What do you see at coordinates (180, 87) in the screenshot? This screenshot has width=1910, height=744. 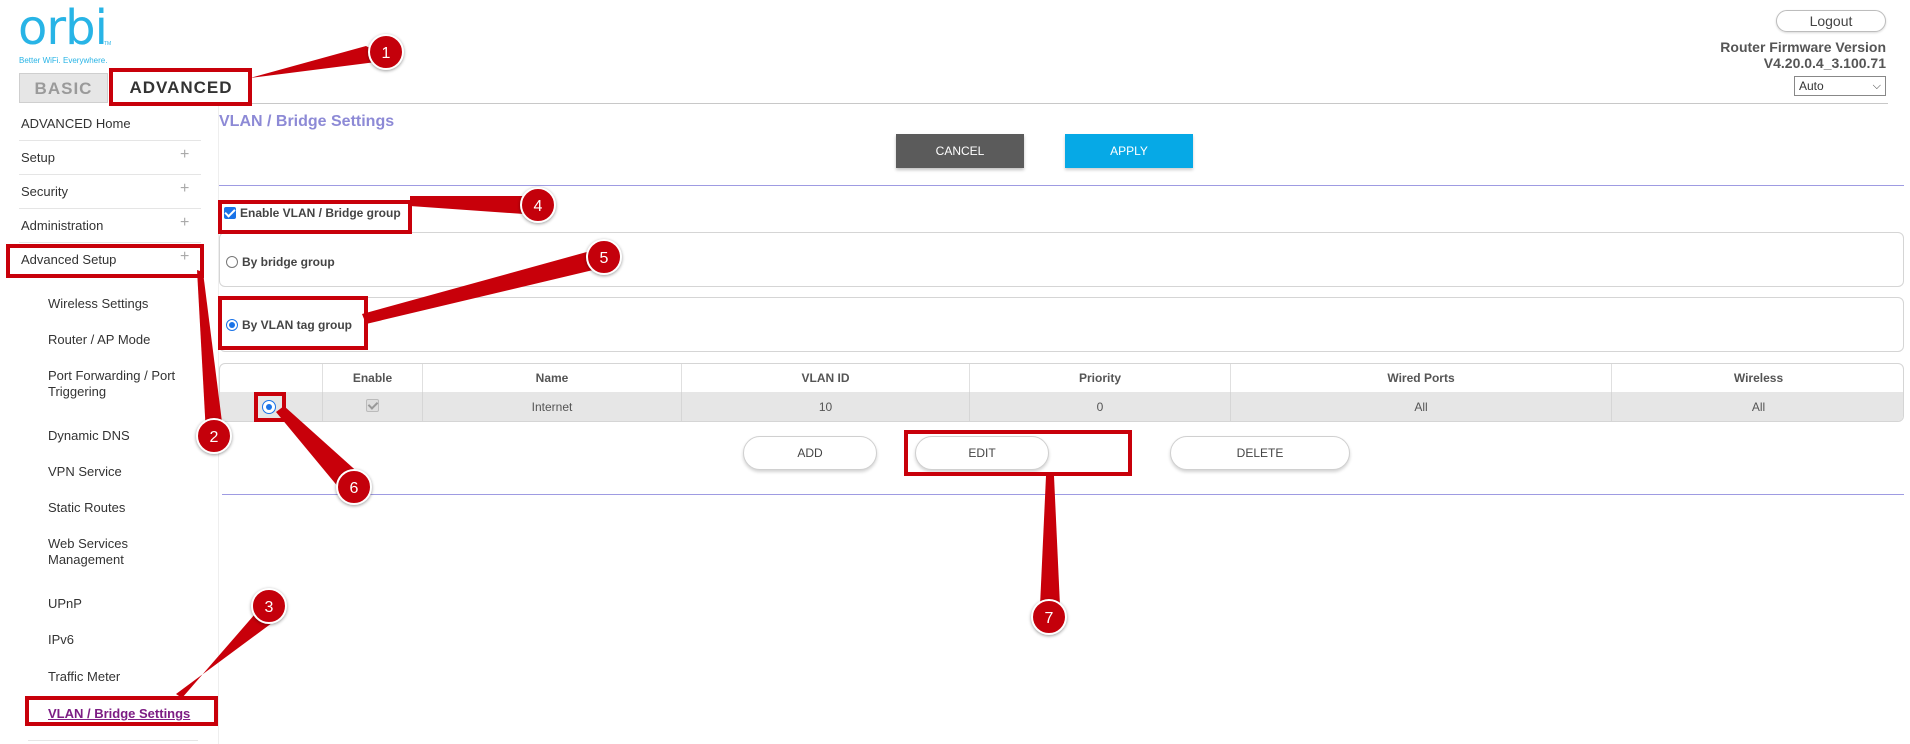 I see `highlight-advanced-tab` at bounding box center [180, 87].